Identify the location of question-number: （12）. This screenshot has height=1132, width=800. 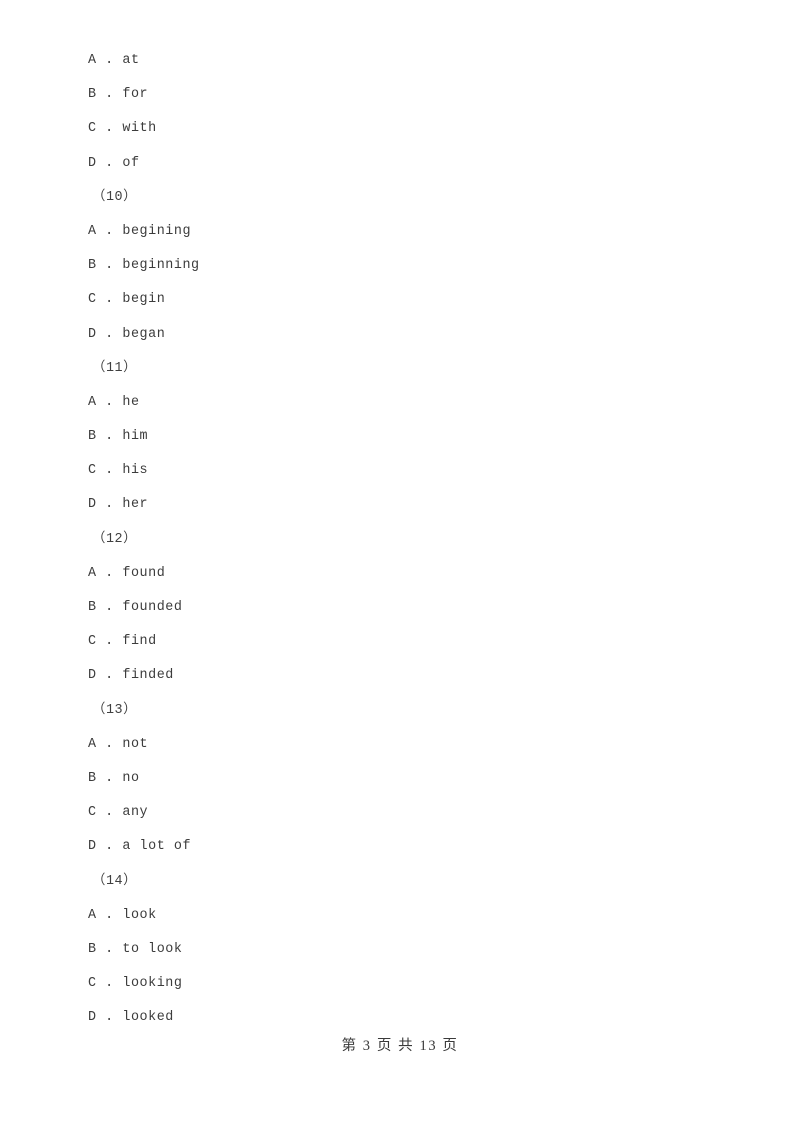
(115, 539).